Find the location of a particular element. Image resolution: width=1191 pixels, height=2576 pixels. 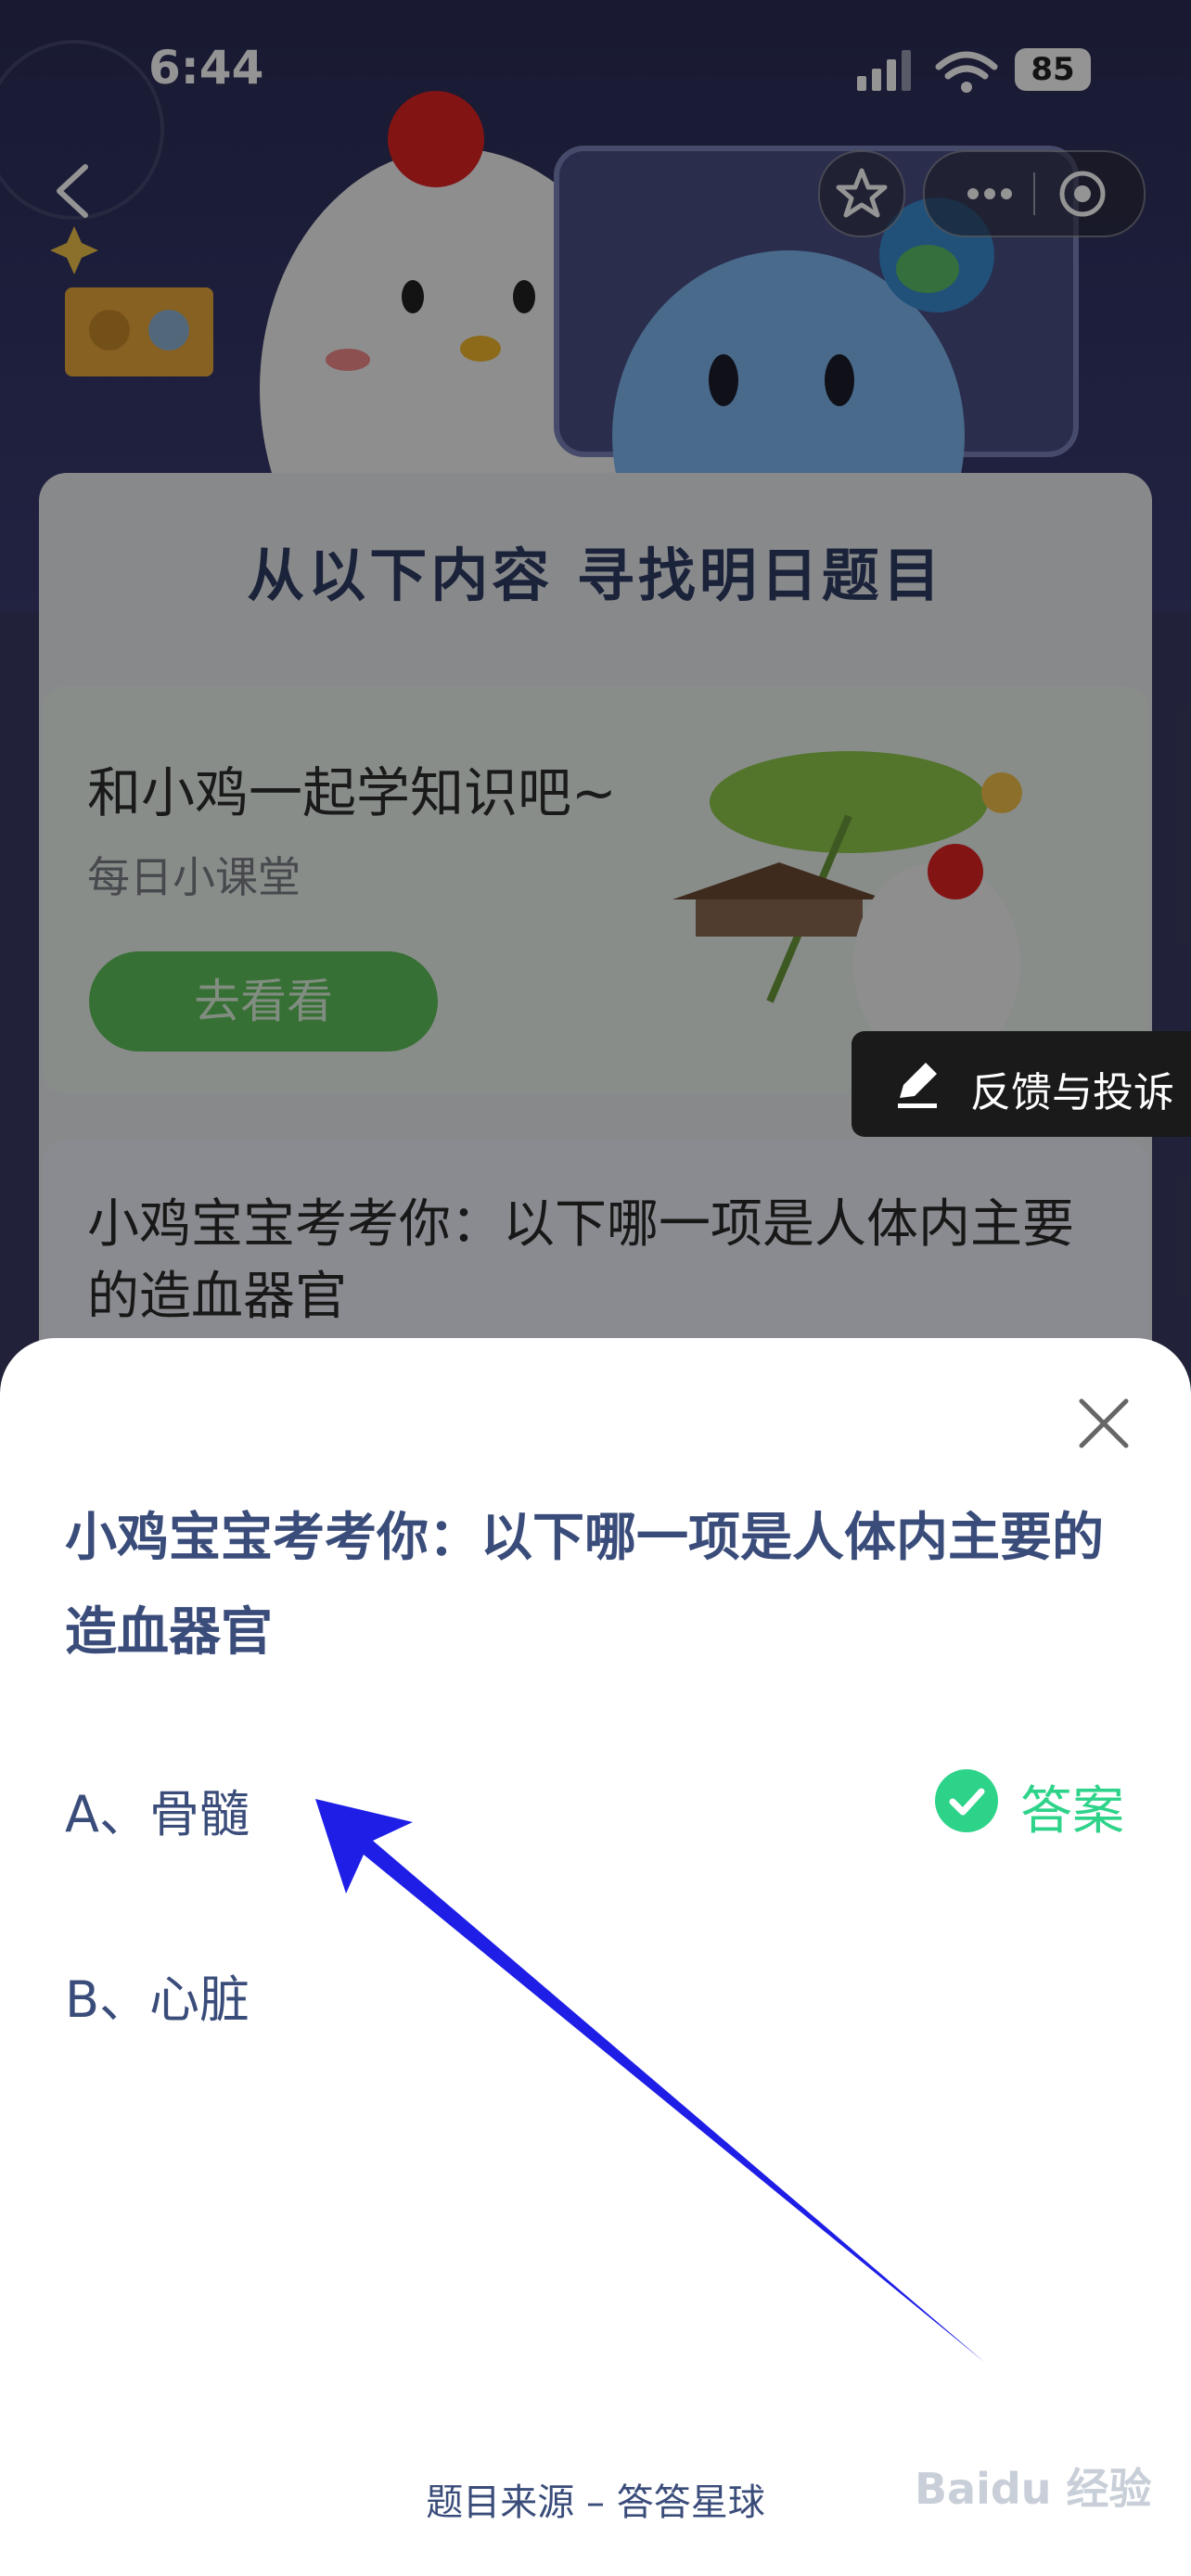

check-circle-icon is located at coordinates (966, 1800).